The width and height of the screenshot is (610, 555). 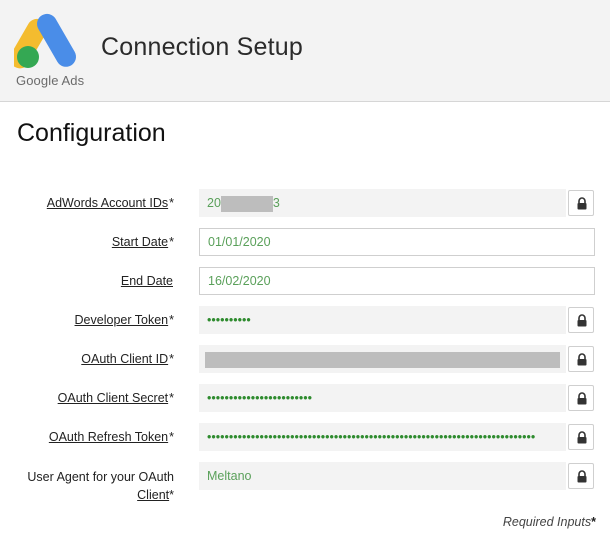 I want to click on oauth-client-id-field, so click(x=382, y=359).